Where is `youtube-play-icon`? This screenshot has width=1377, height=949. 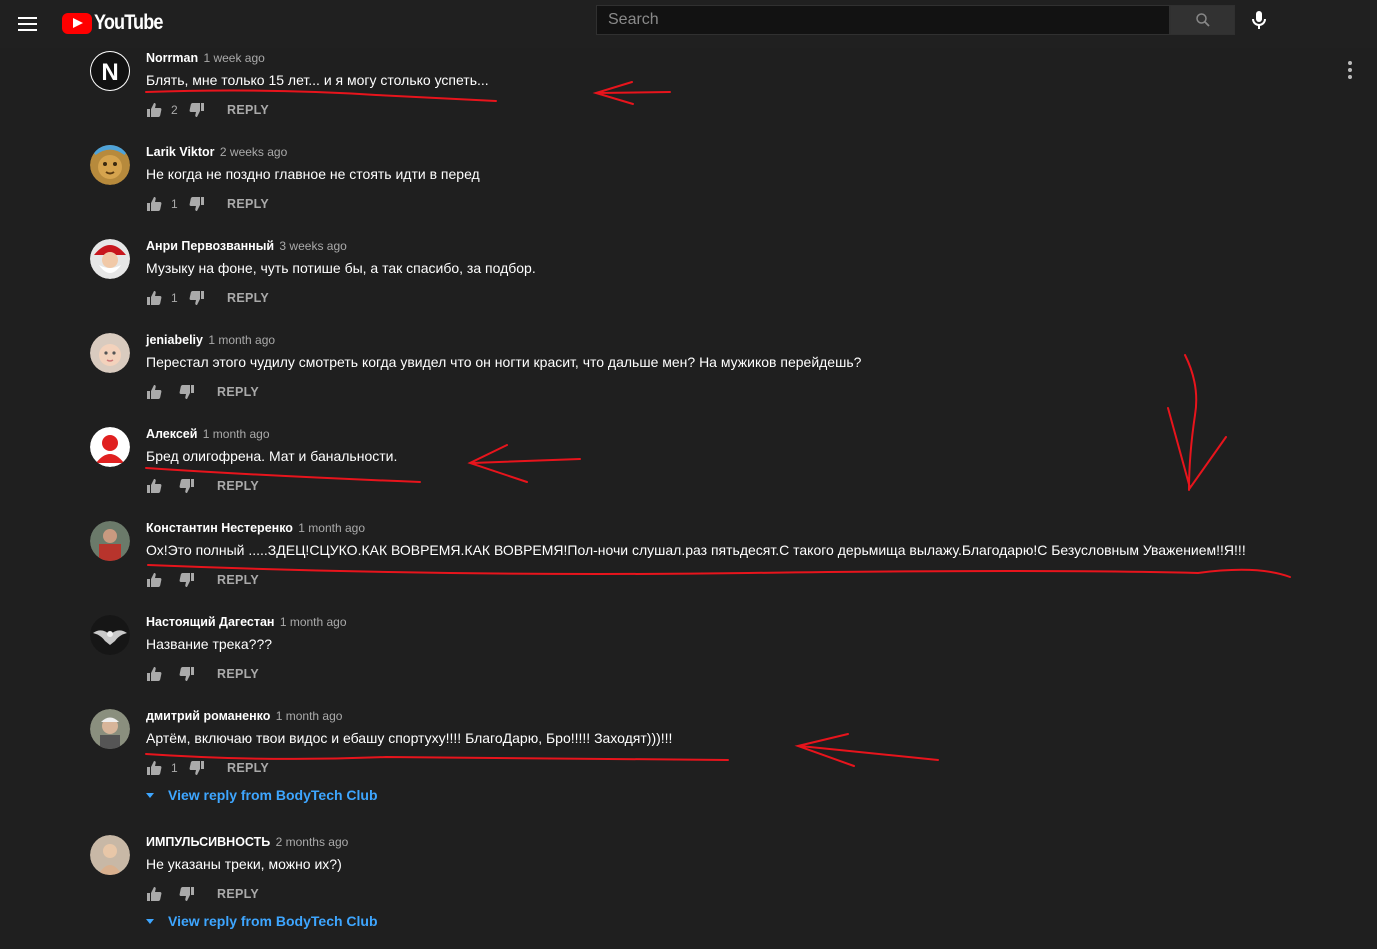 youtube-play-icon is located at coordinates (77, 23).